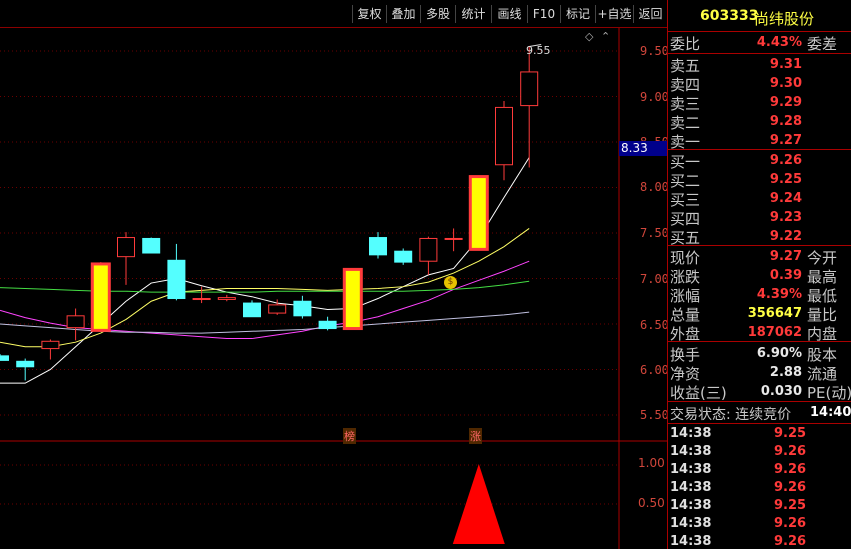  Describe the element at coordinates (785, 160) in the screenshot. I see `bid-row-value: 9.26` at that location.